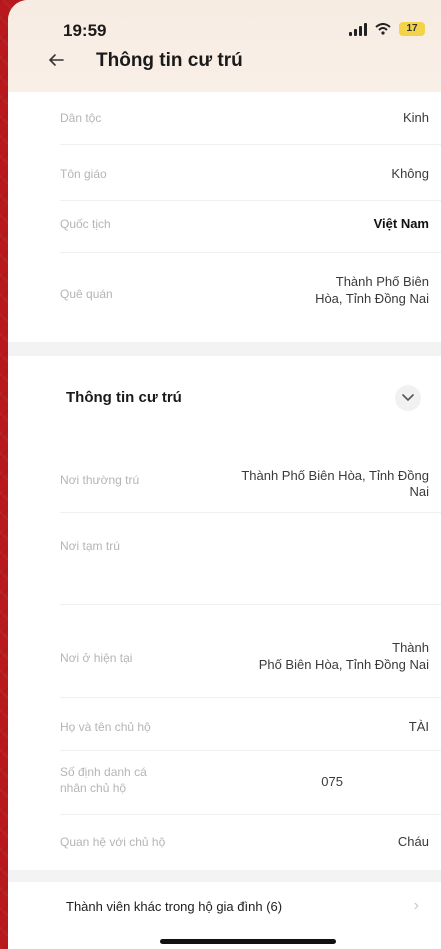 Image resolution: width=441 pixels, height=949 pixels. Describe the element at coordinates (372, 298) in the screenshot. I see `info-value-line2: Hòa, Tỉnh Đồng Nai` at that location.